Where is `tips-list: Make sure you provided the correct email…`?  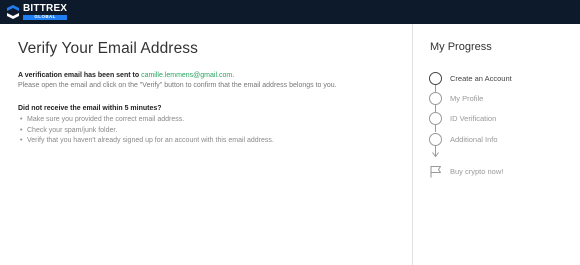
tips-list: Make sure you provided the correct email… is located at coordinates (147, 132).